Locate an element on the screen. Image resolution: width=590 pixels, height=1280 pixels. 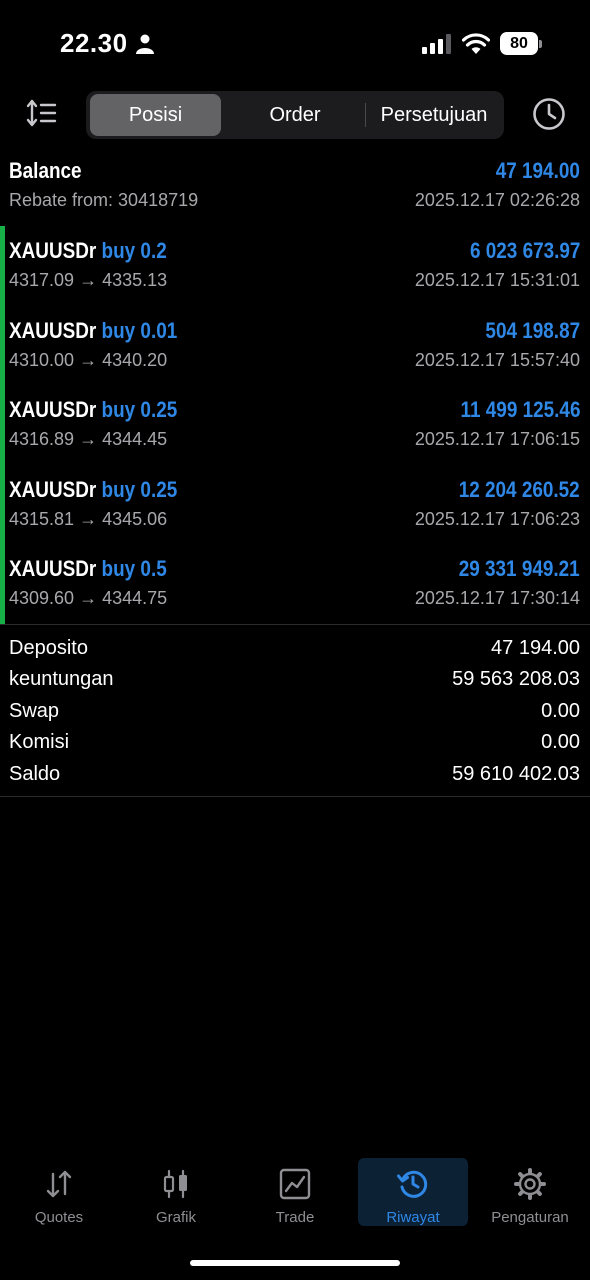
summary-value-komisi: 0.00 is located at coordinates (560, 742).